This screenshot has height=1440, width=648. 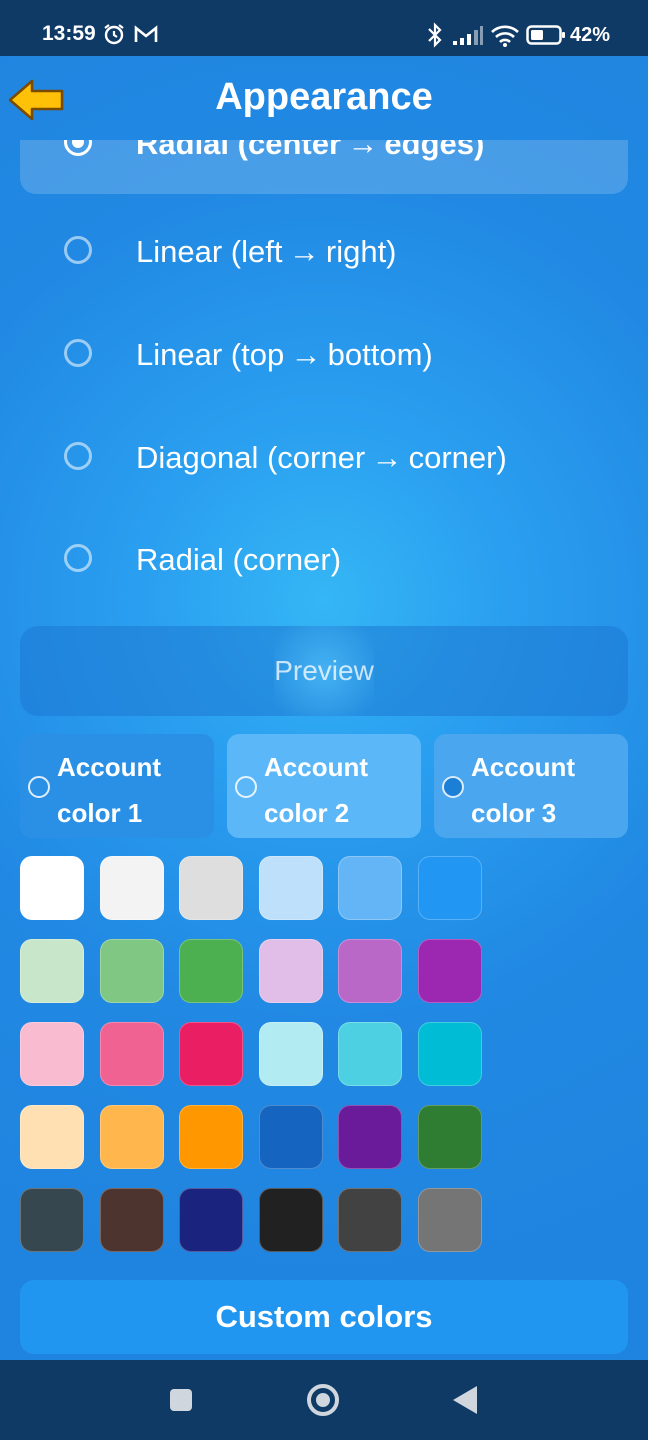 What do you see at coordinates (239, 559) in the screenshot?
I see `option-label: Radial (corner)` at bounding box center [239, 559].